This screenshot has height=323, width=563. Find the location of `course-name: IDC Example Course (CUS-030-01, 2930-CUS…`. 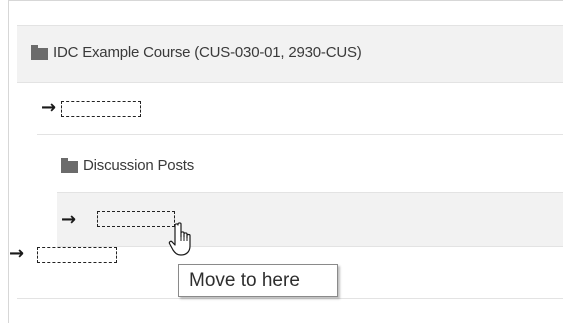

course-name: IDC Example Course (CUS-030-01, 2930-CUS… is located at coordinates (207, 52).